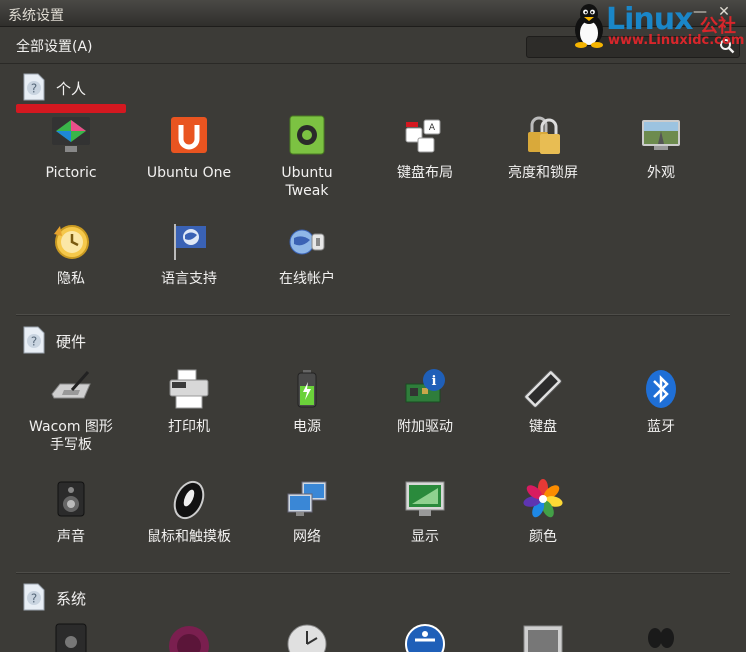 The image size is (746, 652). I want to click on tile-ubuntu-one: Ubuntu One, so click(189, 164).